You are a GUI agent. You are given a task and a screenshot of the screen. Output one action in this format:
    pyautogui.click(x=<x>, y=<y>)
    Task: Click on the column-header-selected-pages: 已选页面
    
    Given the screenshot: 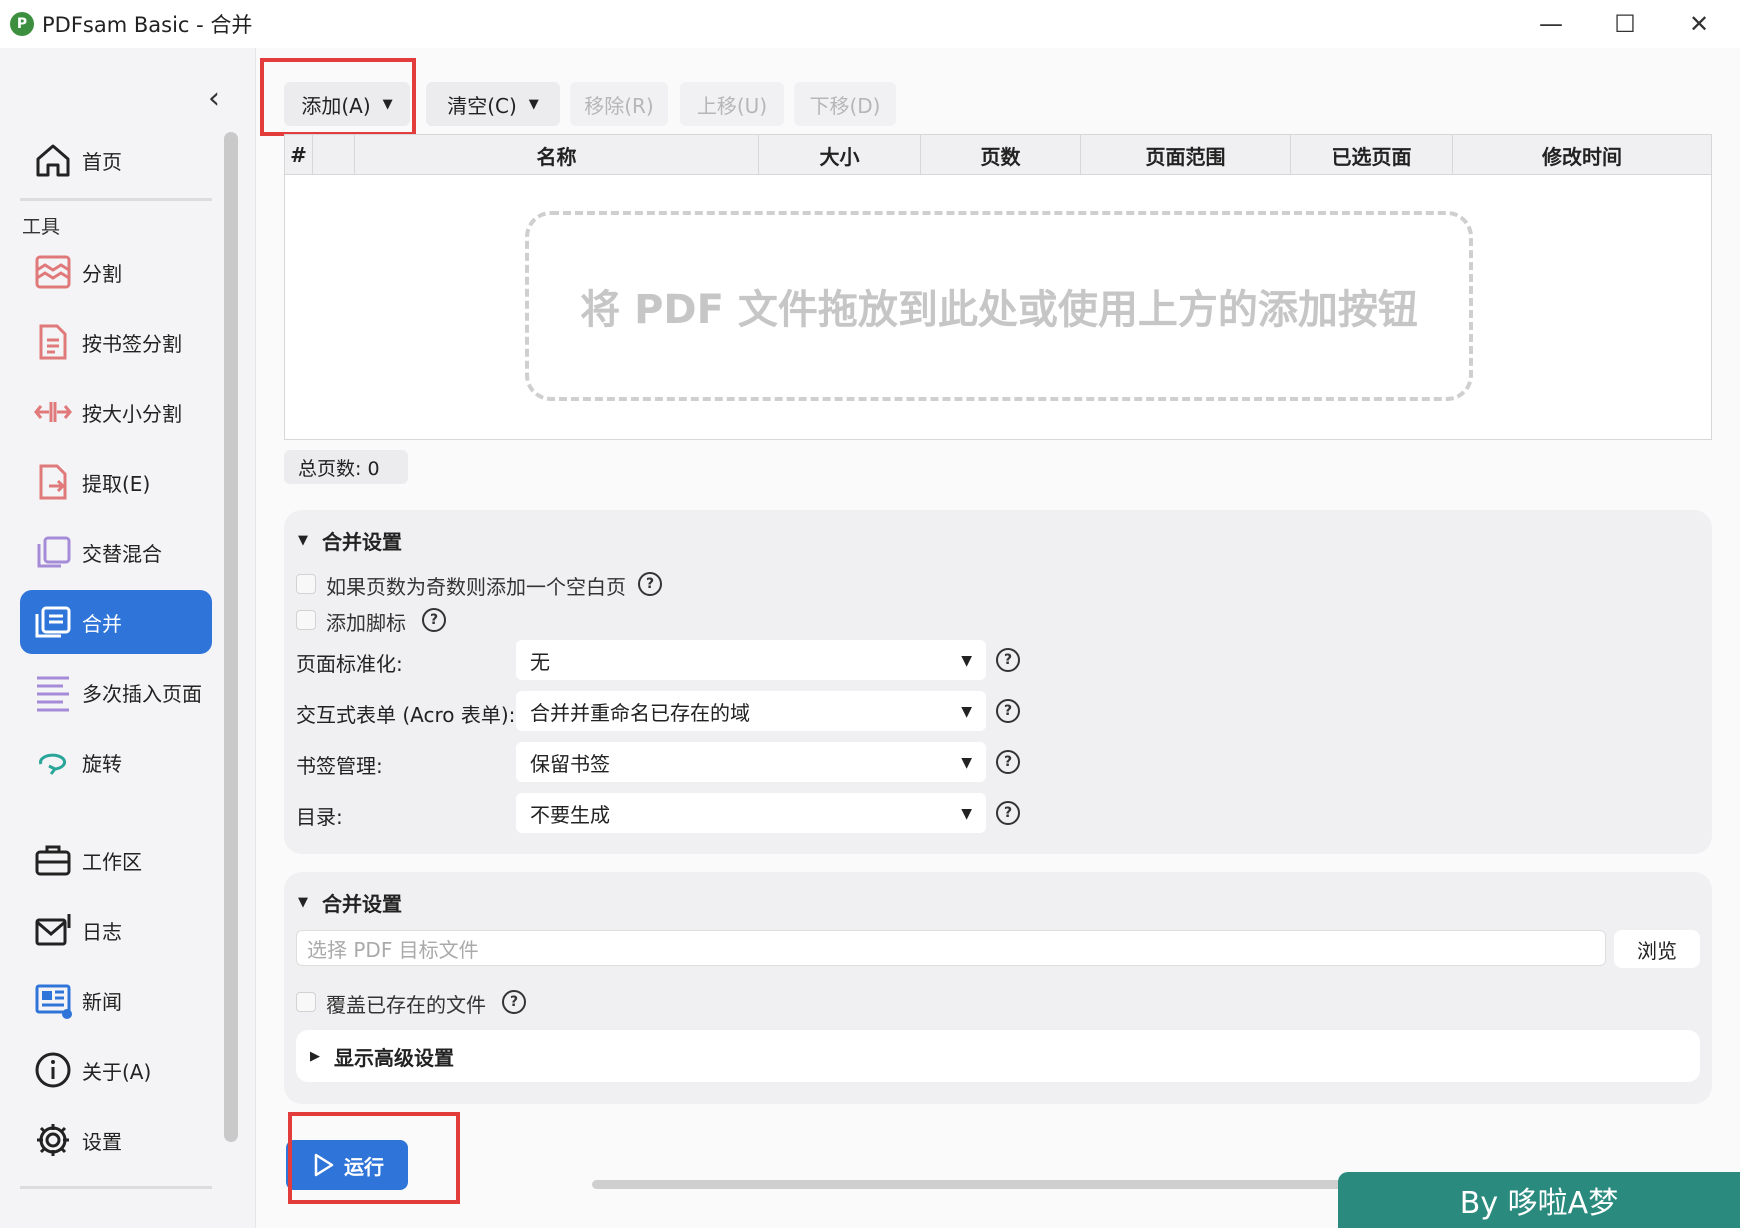 What is the action you would take?
    pyautogui.click(x=1372, y=155)
    